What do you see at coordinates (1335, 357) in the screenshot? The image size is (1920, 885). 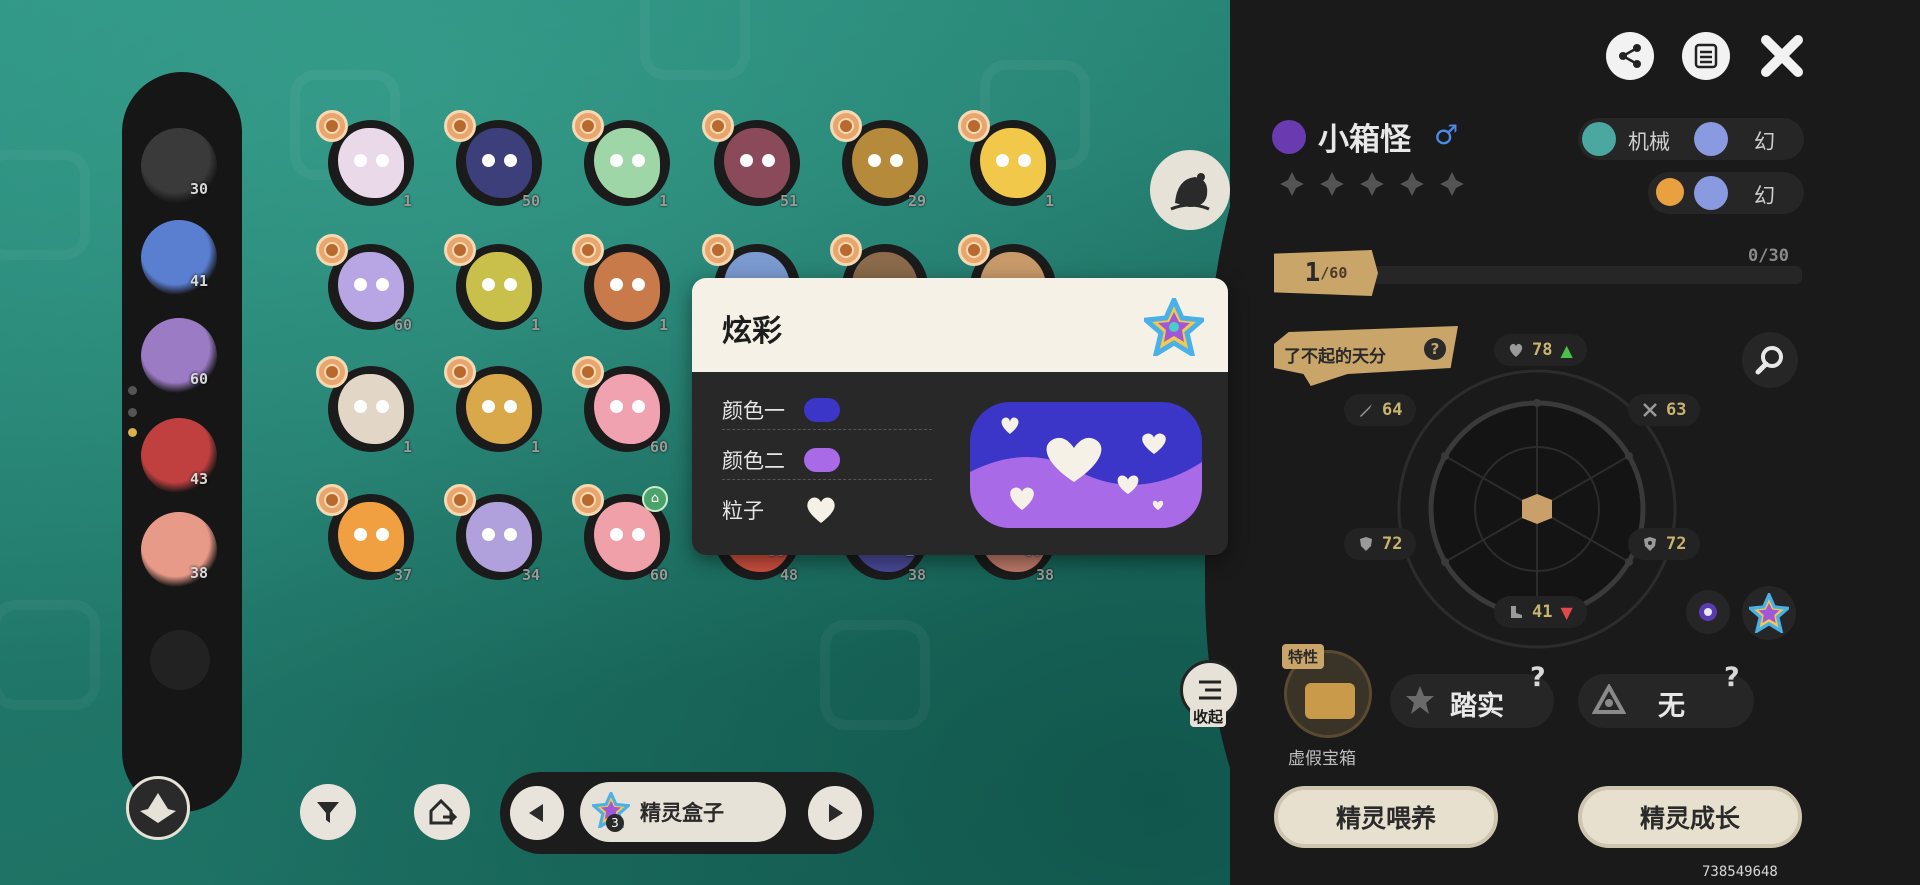 I see `talent-label: 了不起的天分` at bounding box center [1335, 357].